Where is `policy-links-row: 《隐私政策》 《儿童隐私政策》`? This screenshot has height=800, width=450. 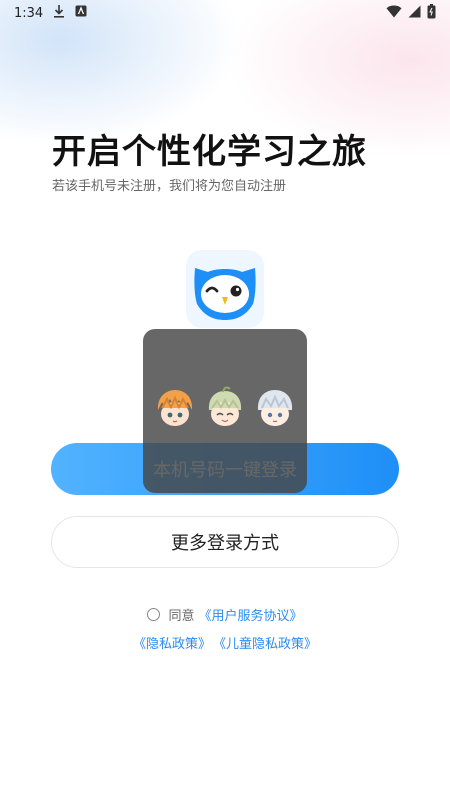 policy-links-row: 《隐私政策》 《儿童隐私政策》 is located at coordinates (225, 642).